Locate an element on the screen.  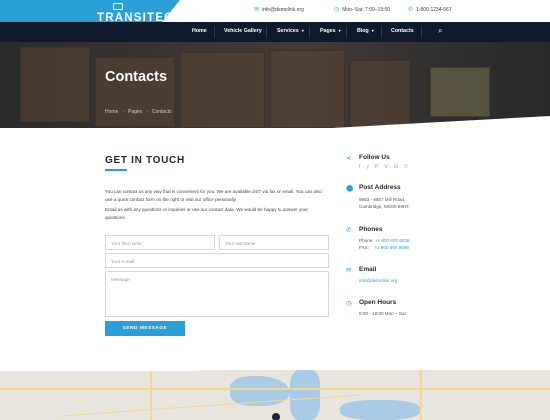
map-pin-icon: ⬤ is located at coordinates (350, 188).